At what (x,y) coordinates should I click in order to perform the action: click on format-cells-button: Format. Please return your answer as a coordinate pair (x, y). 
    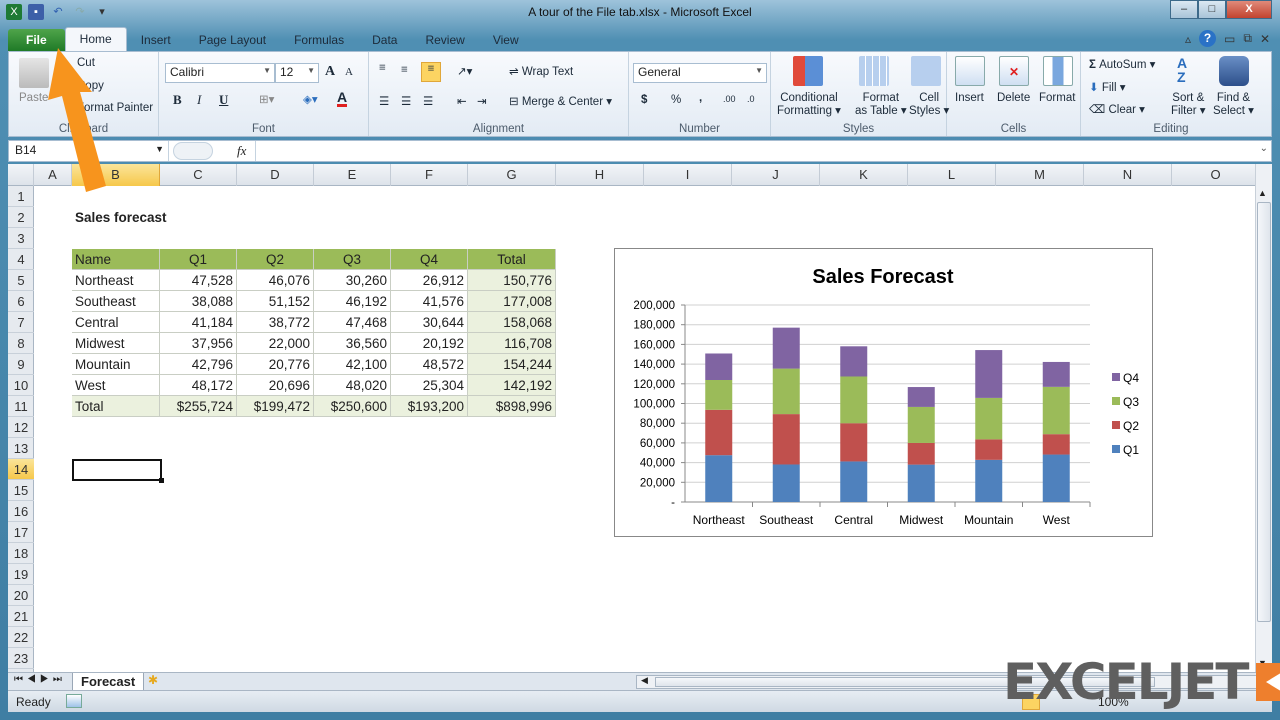
    Looking at the image, I should click on (1057, 98).